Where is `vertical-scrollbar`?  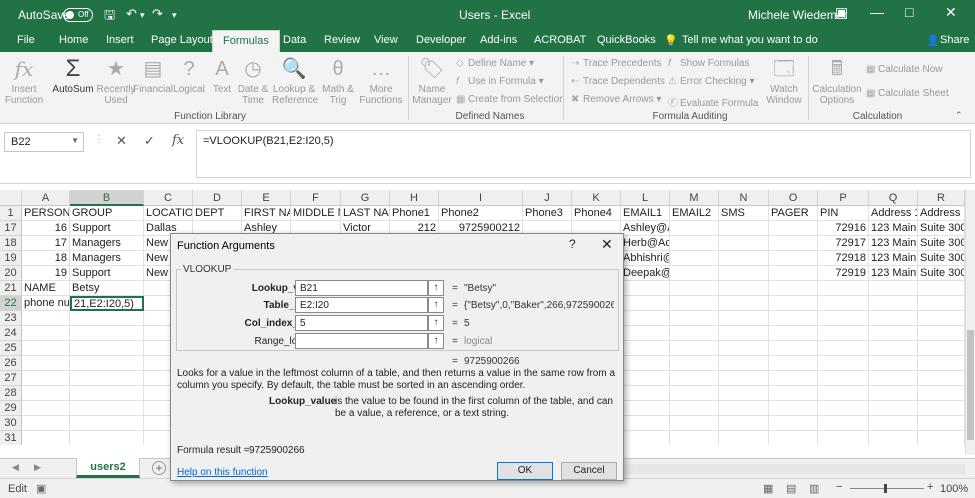
vertical-scrollbar is located at coordinates (970, 322).